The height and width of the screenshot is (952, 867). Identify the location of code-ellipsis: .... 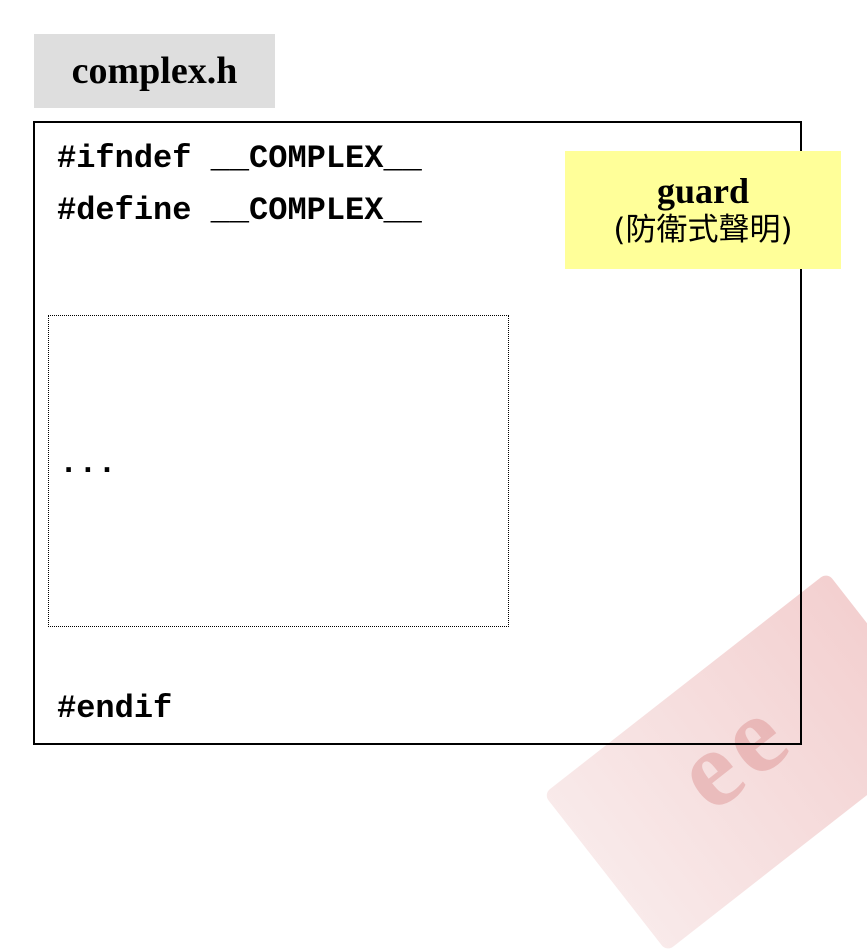
(88, 463).